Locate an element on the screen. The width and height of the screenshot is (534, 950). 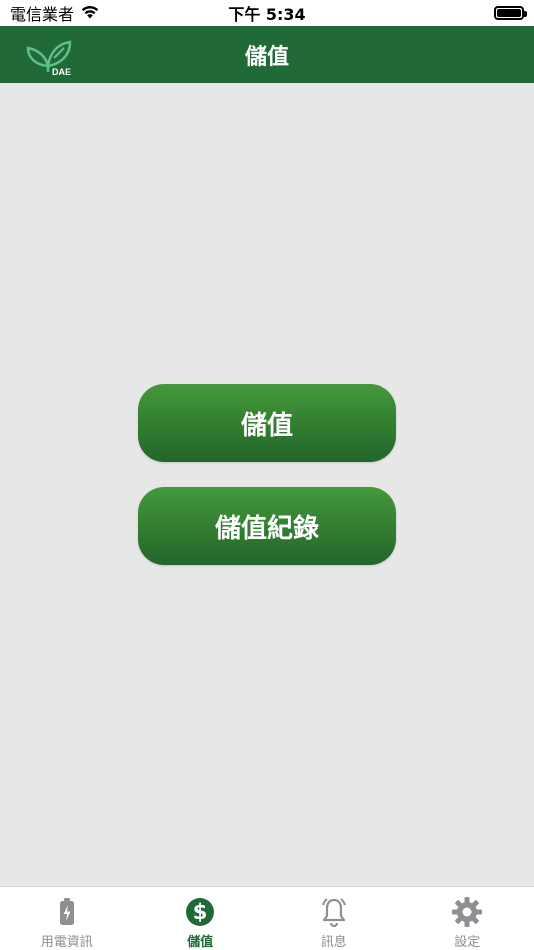
tab-label: 用電資訊 is located at coordinates (66, 942).